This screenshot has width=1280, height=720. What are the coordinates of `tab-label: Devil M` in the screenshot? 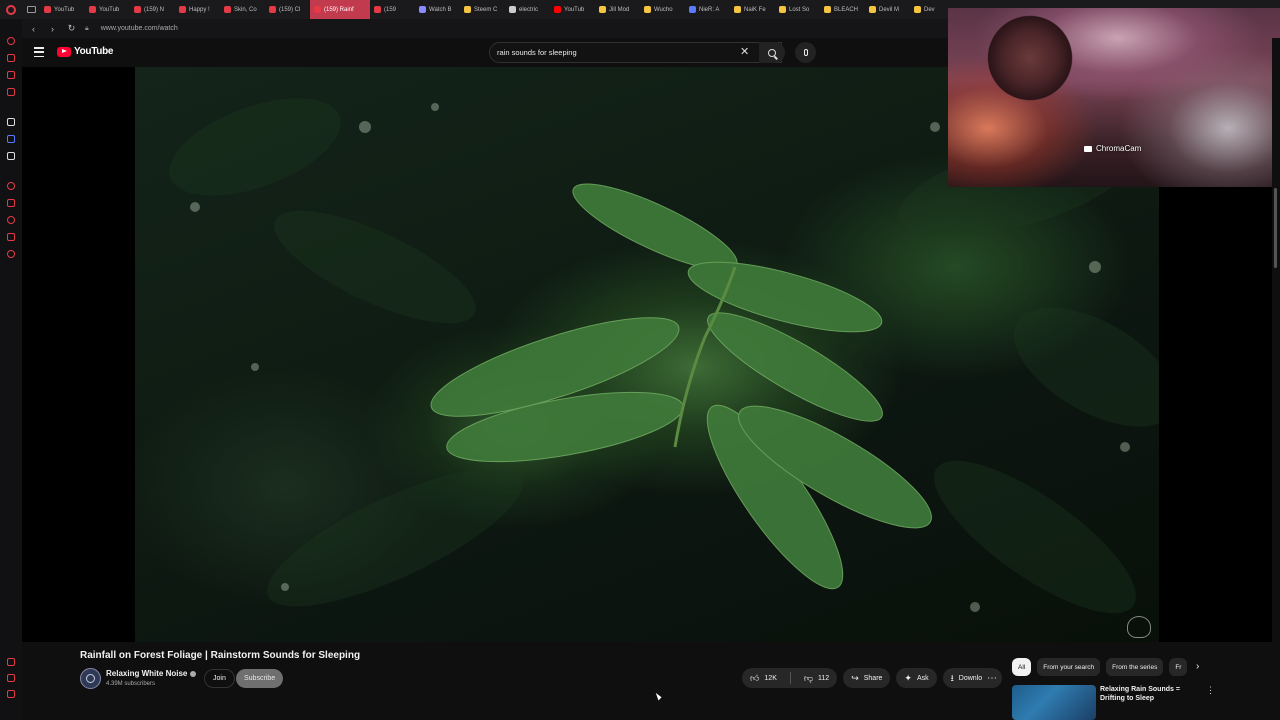 It's located at (889, 9).